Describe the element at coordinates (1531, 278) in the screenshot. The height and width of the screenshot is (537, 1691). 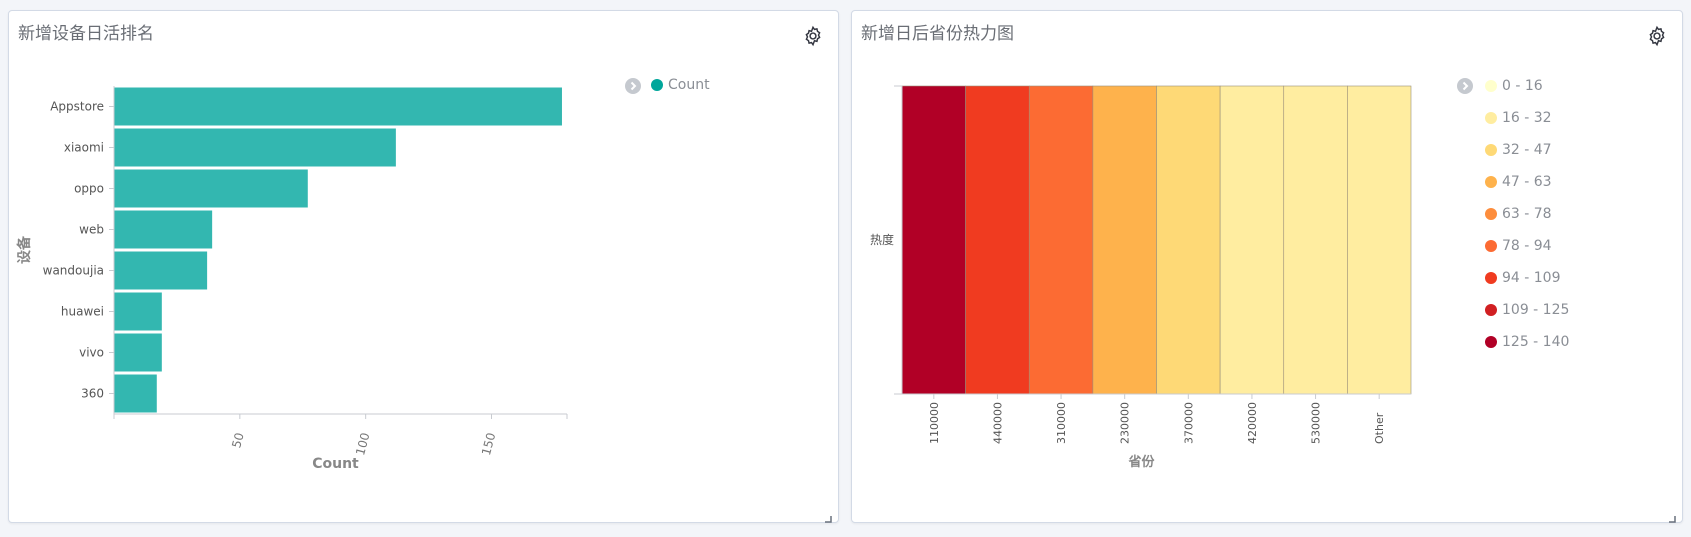
I see `legend-label: 94 - 109` at that location.